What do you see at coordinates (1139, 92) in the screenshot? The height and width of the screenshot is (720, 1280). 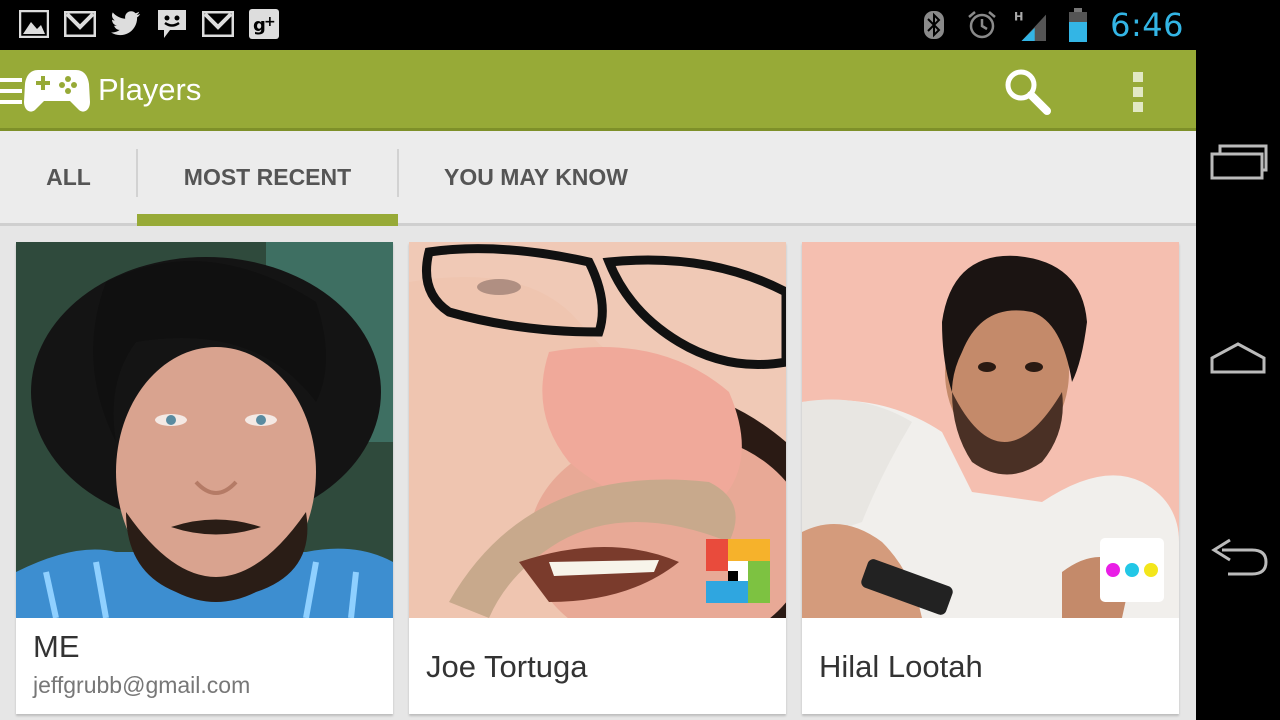 I see `overflow-menu-icon` at bounding box center [1139, 92].